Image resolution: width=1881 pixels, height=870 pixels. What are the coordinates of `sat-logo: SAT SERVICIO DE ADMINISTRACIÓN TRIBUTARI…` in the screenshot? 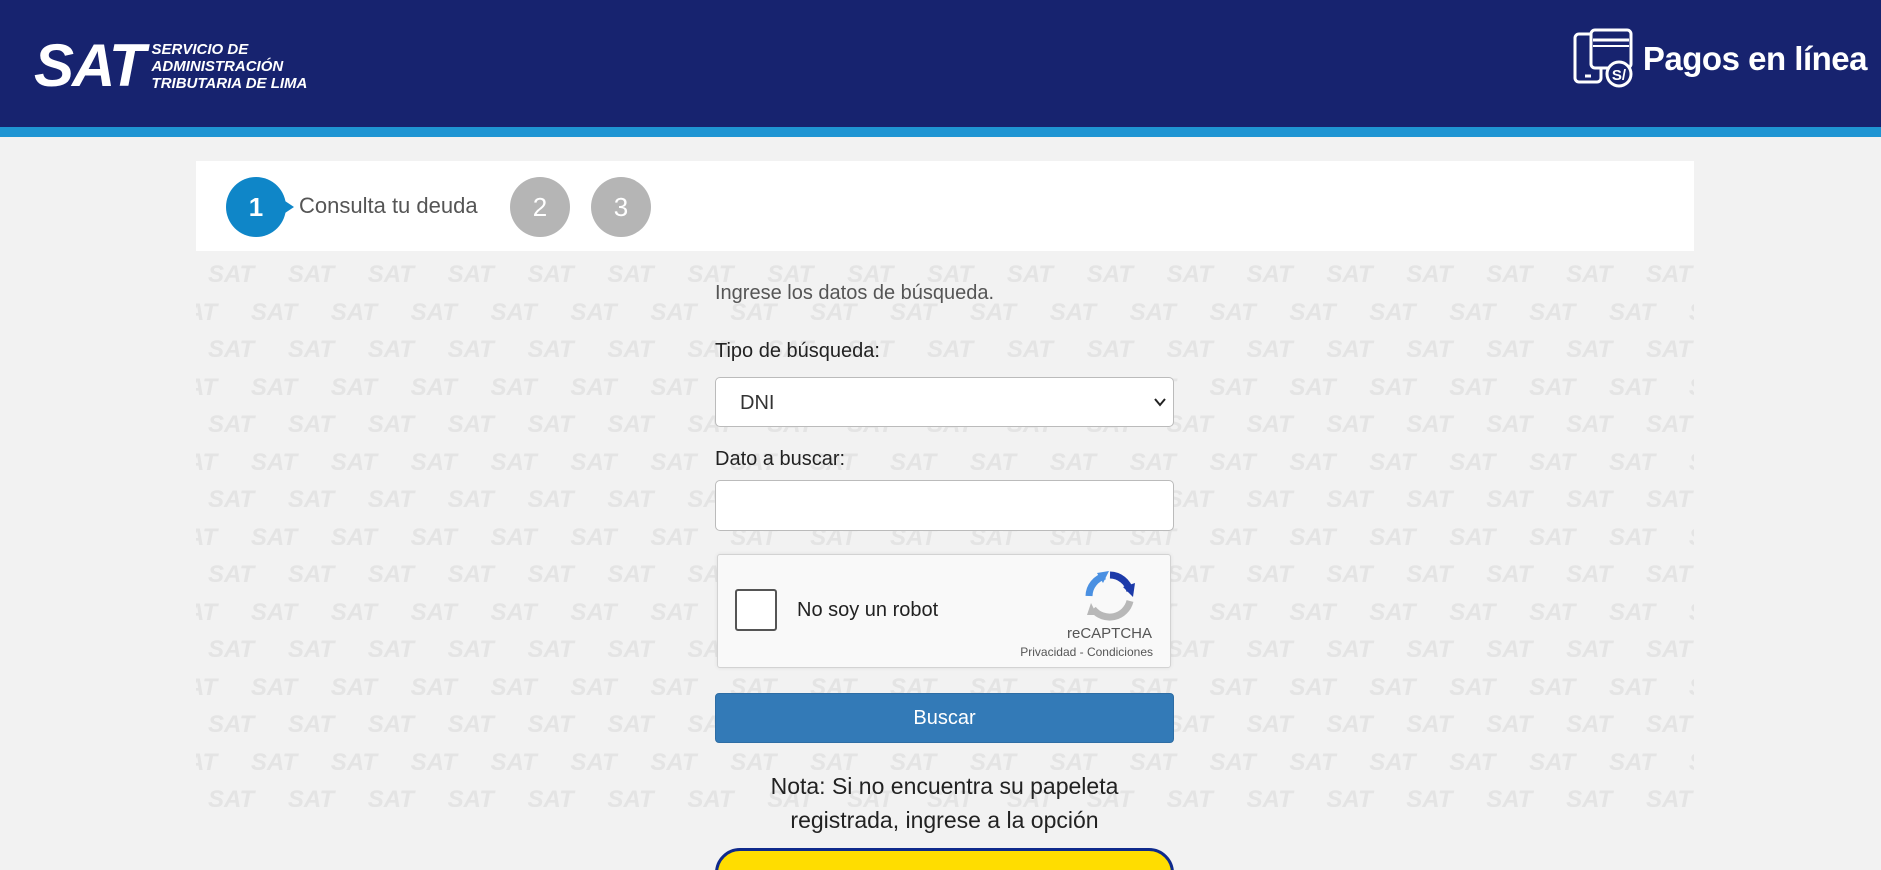 It's located at (170, 66).